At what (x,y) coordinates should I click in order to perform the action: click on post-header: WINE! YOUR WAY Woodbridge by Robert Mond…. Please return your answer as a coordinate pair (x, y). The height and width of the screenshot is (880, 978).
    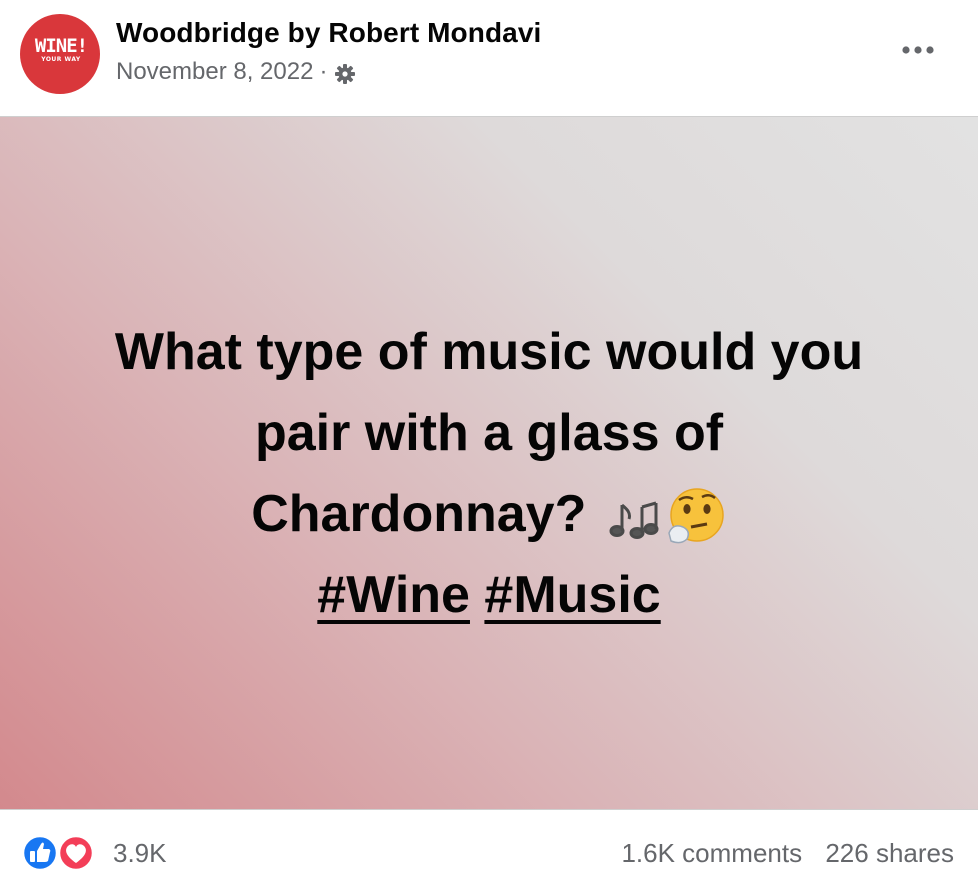
    Looking at the image, I should click on (489, 58).